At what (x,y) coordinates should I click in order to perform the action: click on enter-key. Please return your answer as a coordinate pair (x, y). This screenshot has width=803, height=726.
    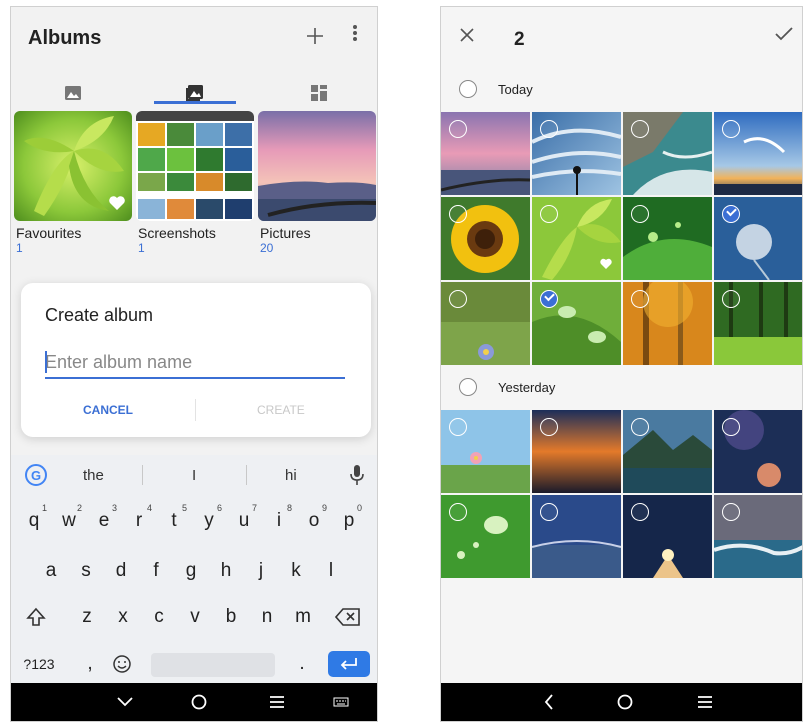
    Looking at the image, I should click on (349, 664).